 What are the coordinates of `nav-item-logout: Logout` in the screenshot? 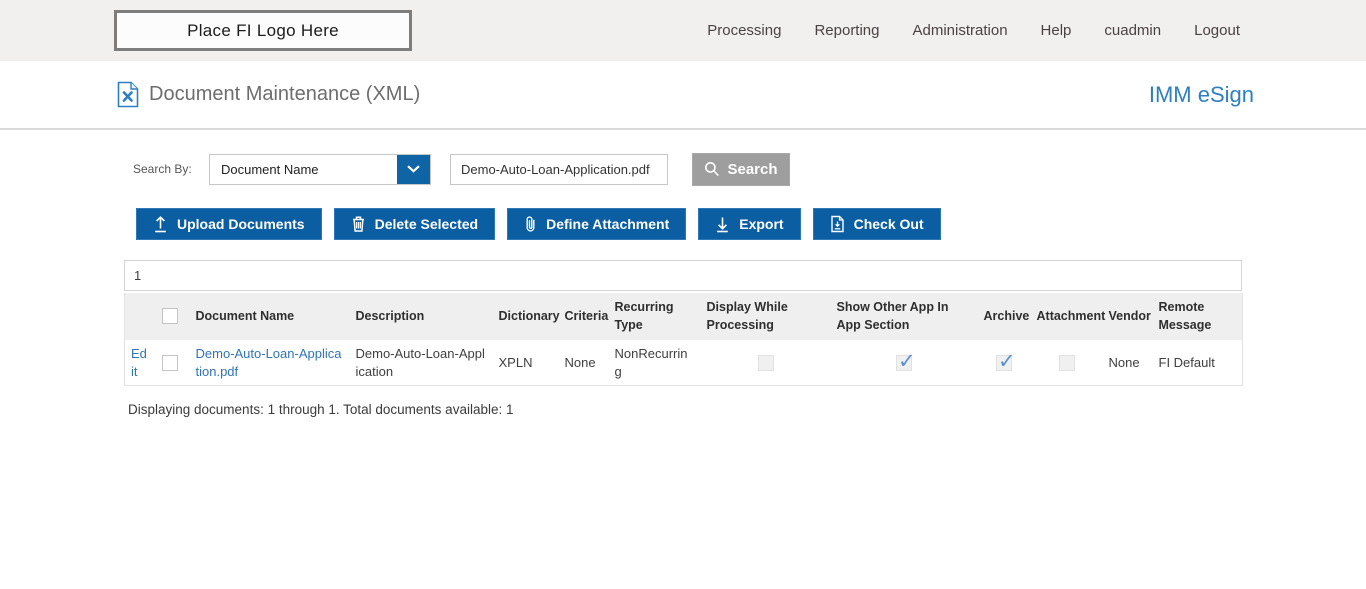 It's located at (1217, 30).